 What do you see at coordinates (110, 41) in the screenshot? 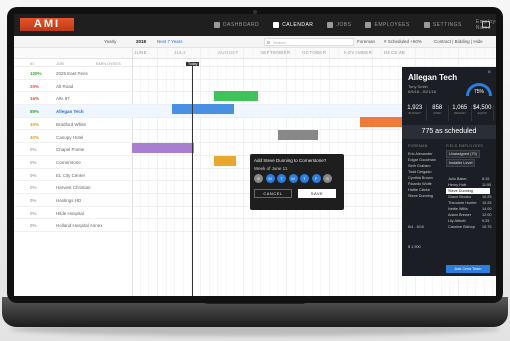
I see `view-select: Yearly` at bounding box center [110, 41].